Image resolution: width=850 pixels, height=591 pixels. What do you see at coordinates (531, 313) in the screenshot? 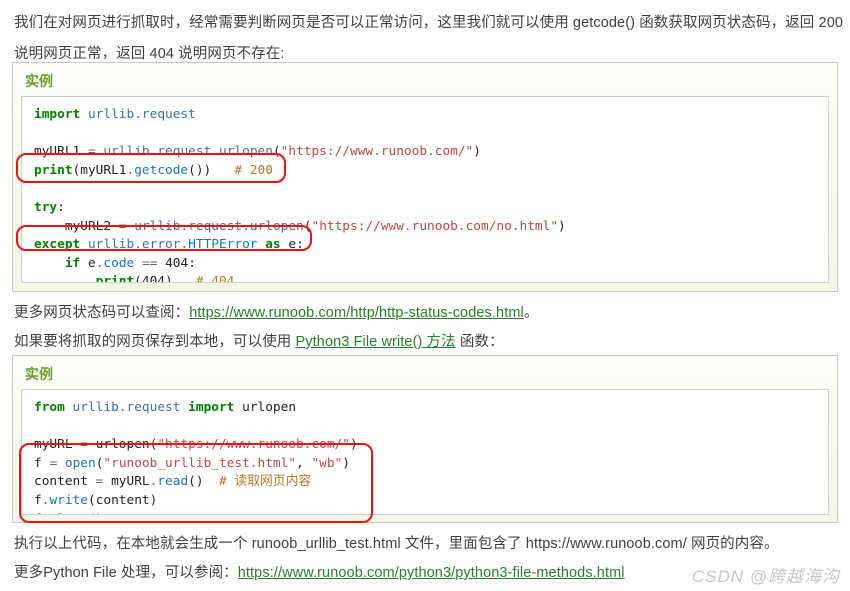
I see `more-status-codes-suffix: 。` at bounding box center [531, 313].